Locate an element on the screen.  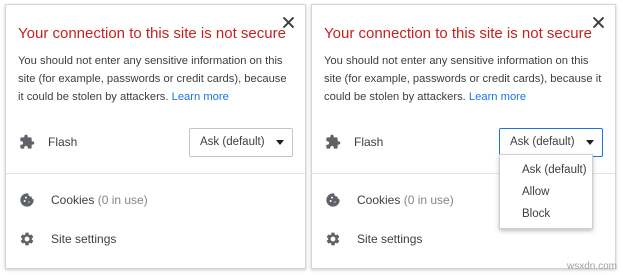
cookies-label: Cookies (0 in use) is located at coordinates (172, 200).